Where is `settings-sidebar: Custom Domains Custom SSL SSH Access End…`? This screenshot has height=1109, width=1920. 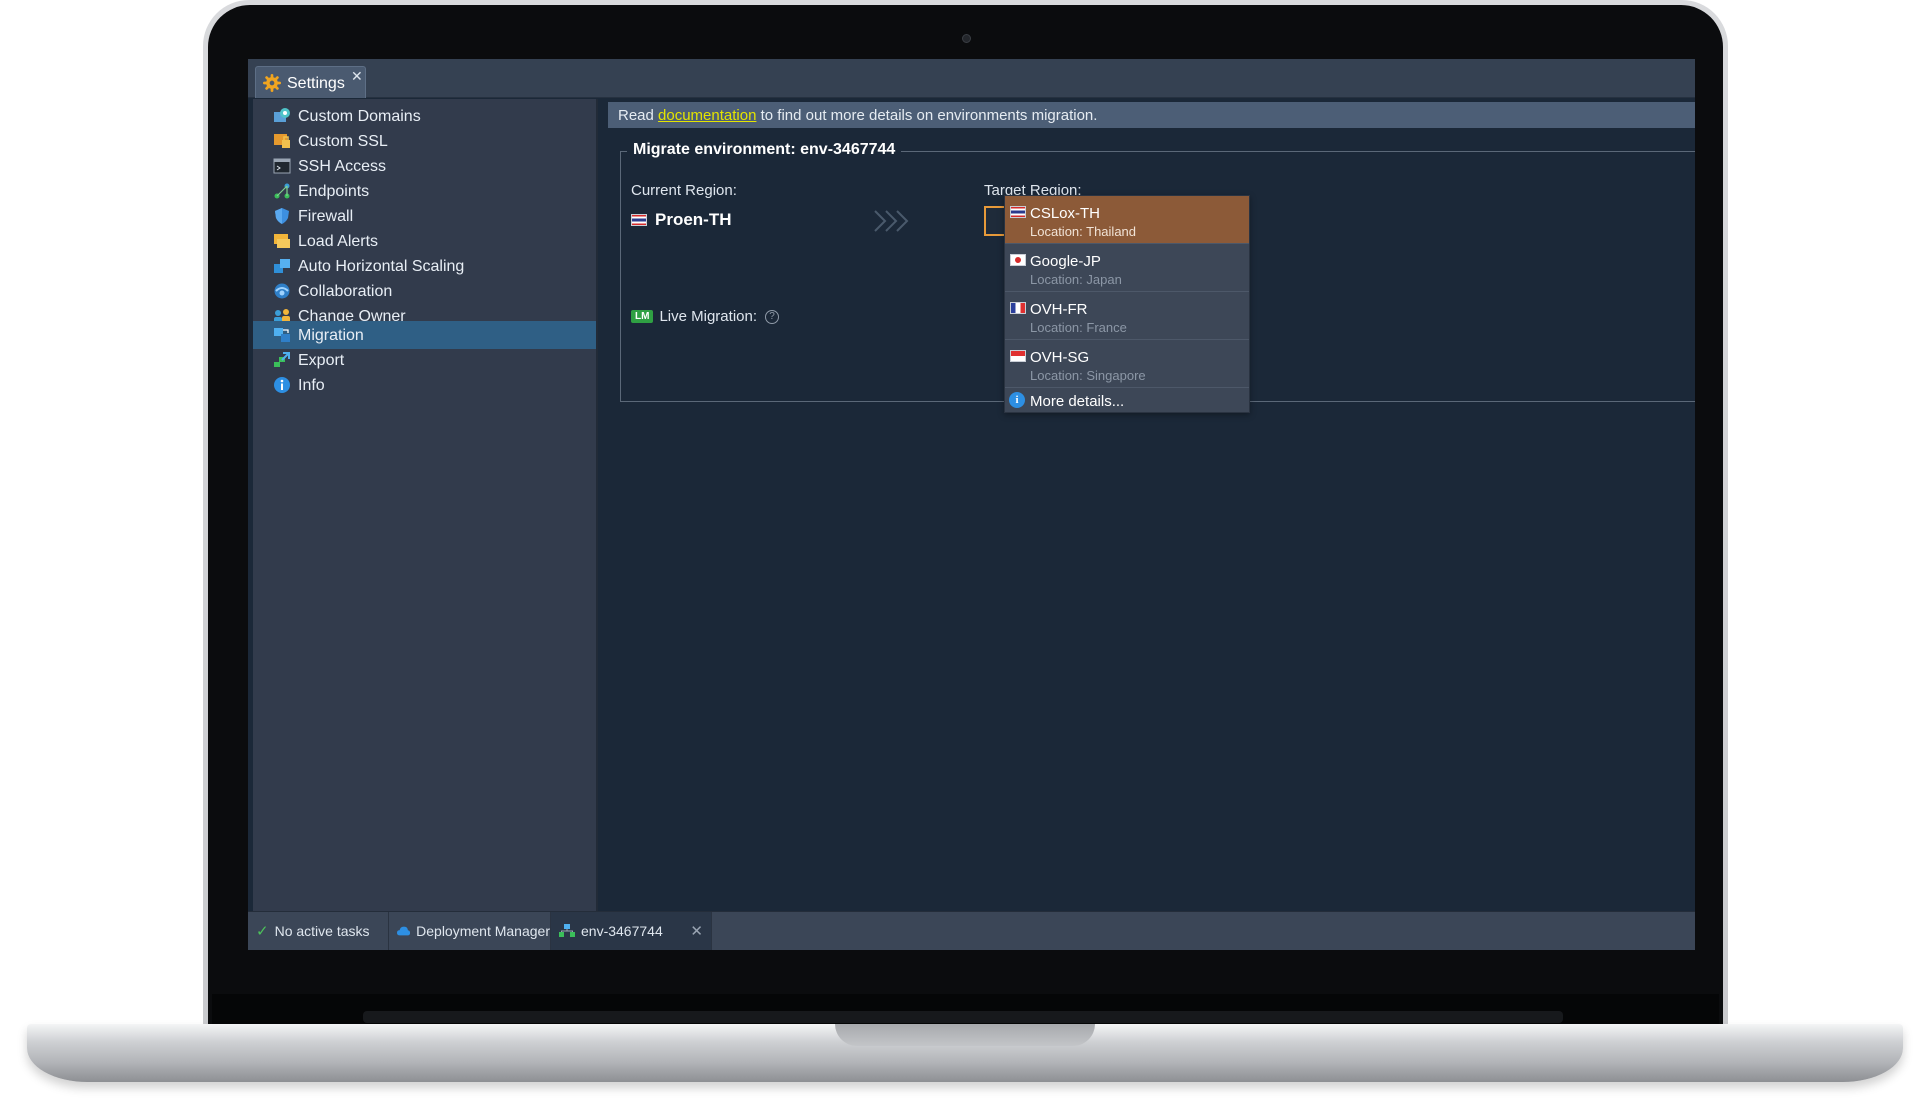
settings-sidebar: Custom Domains Custom SSL SSH Access End… is located at coordinates (425, 505).